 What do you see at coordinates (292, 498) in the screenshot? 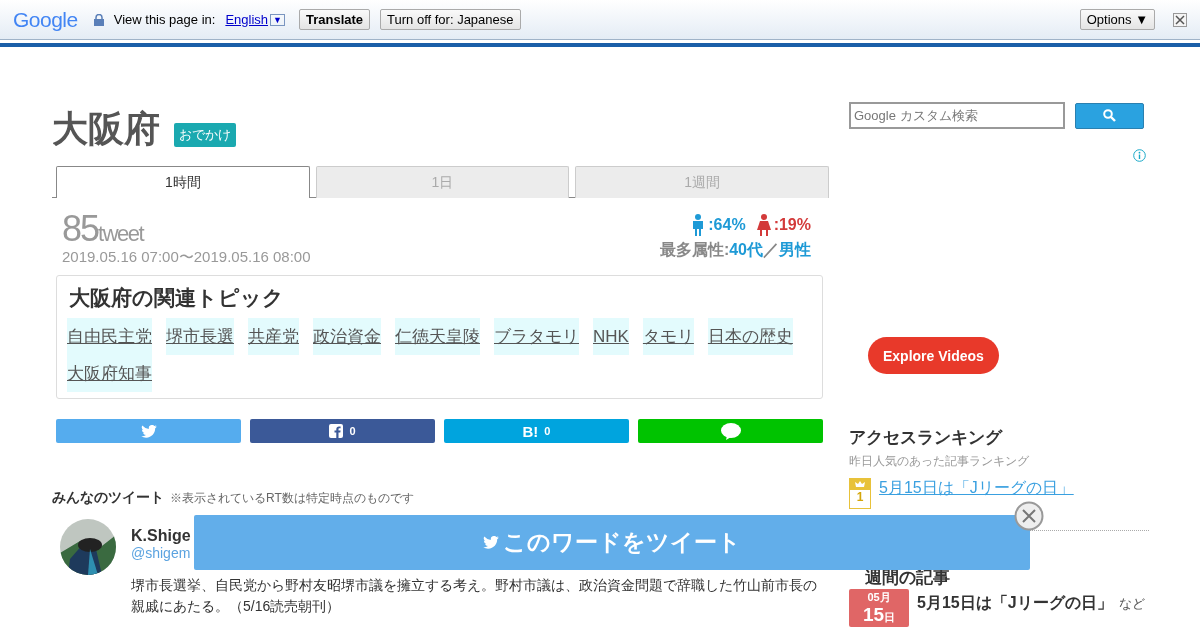
I see `rt-note: ※表示されているRT数は特定時点のものです` at bounding box center [292, 498].